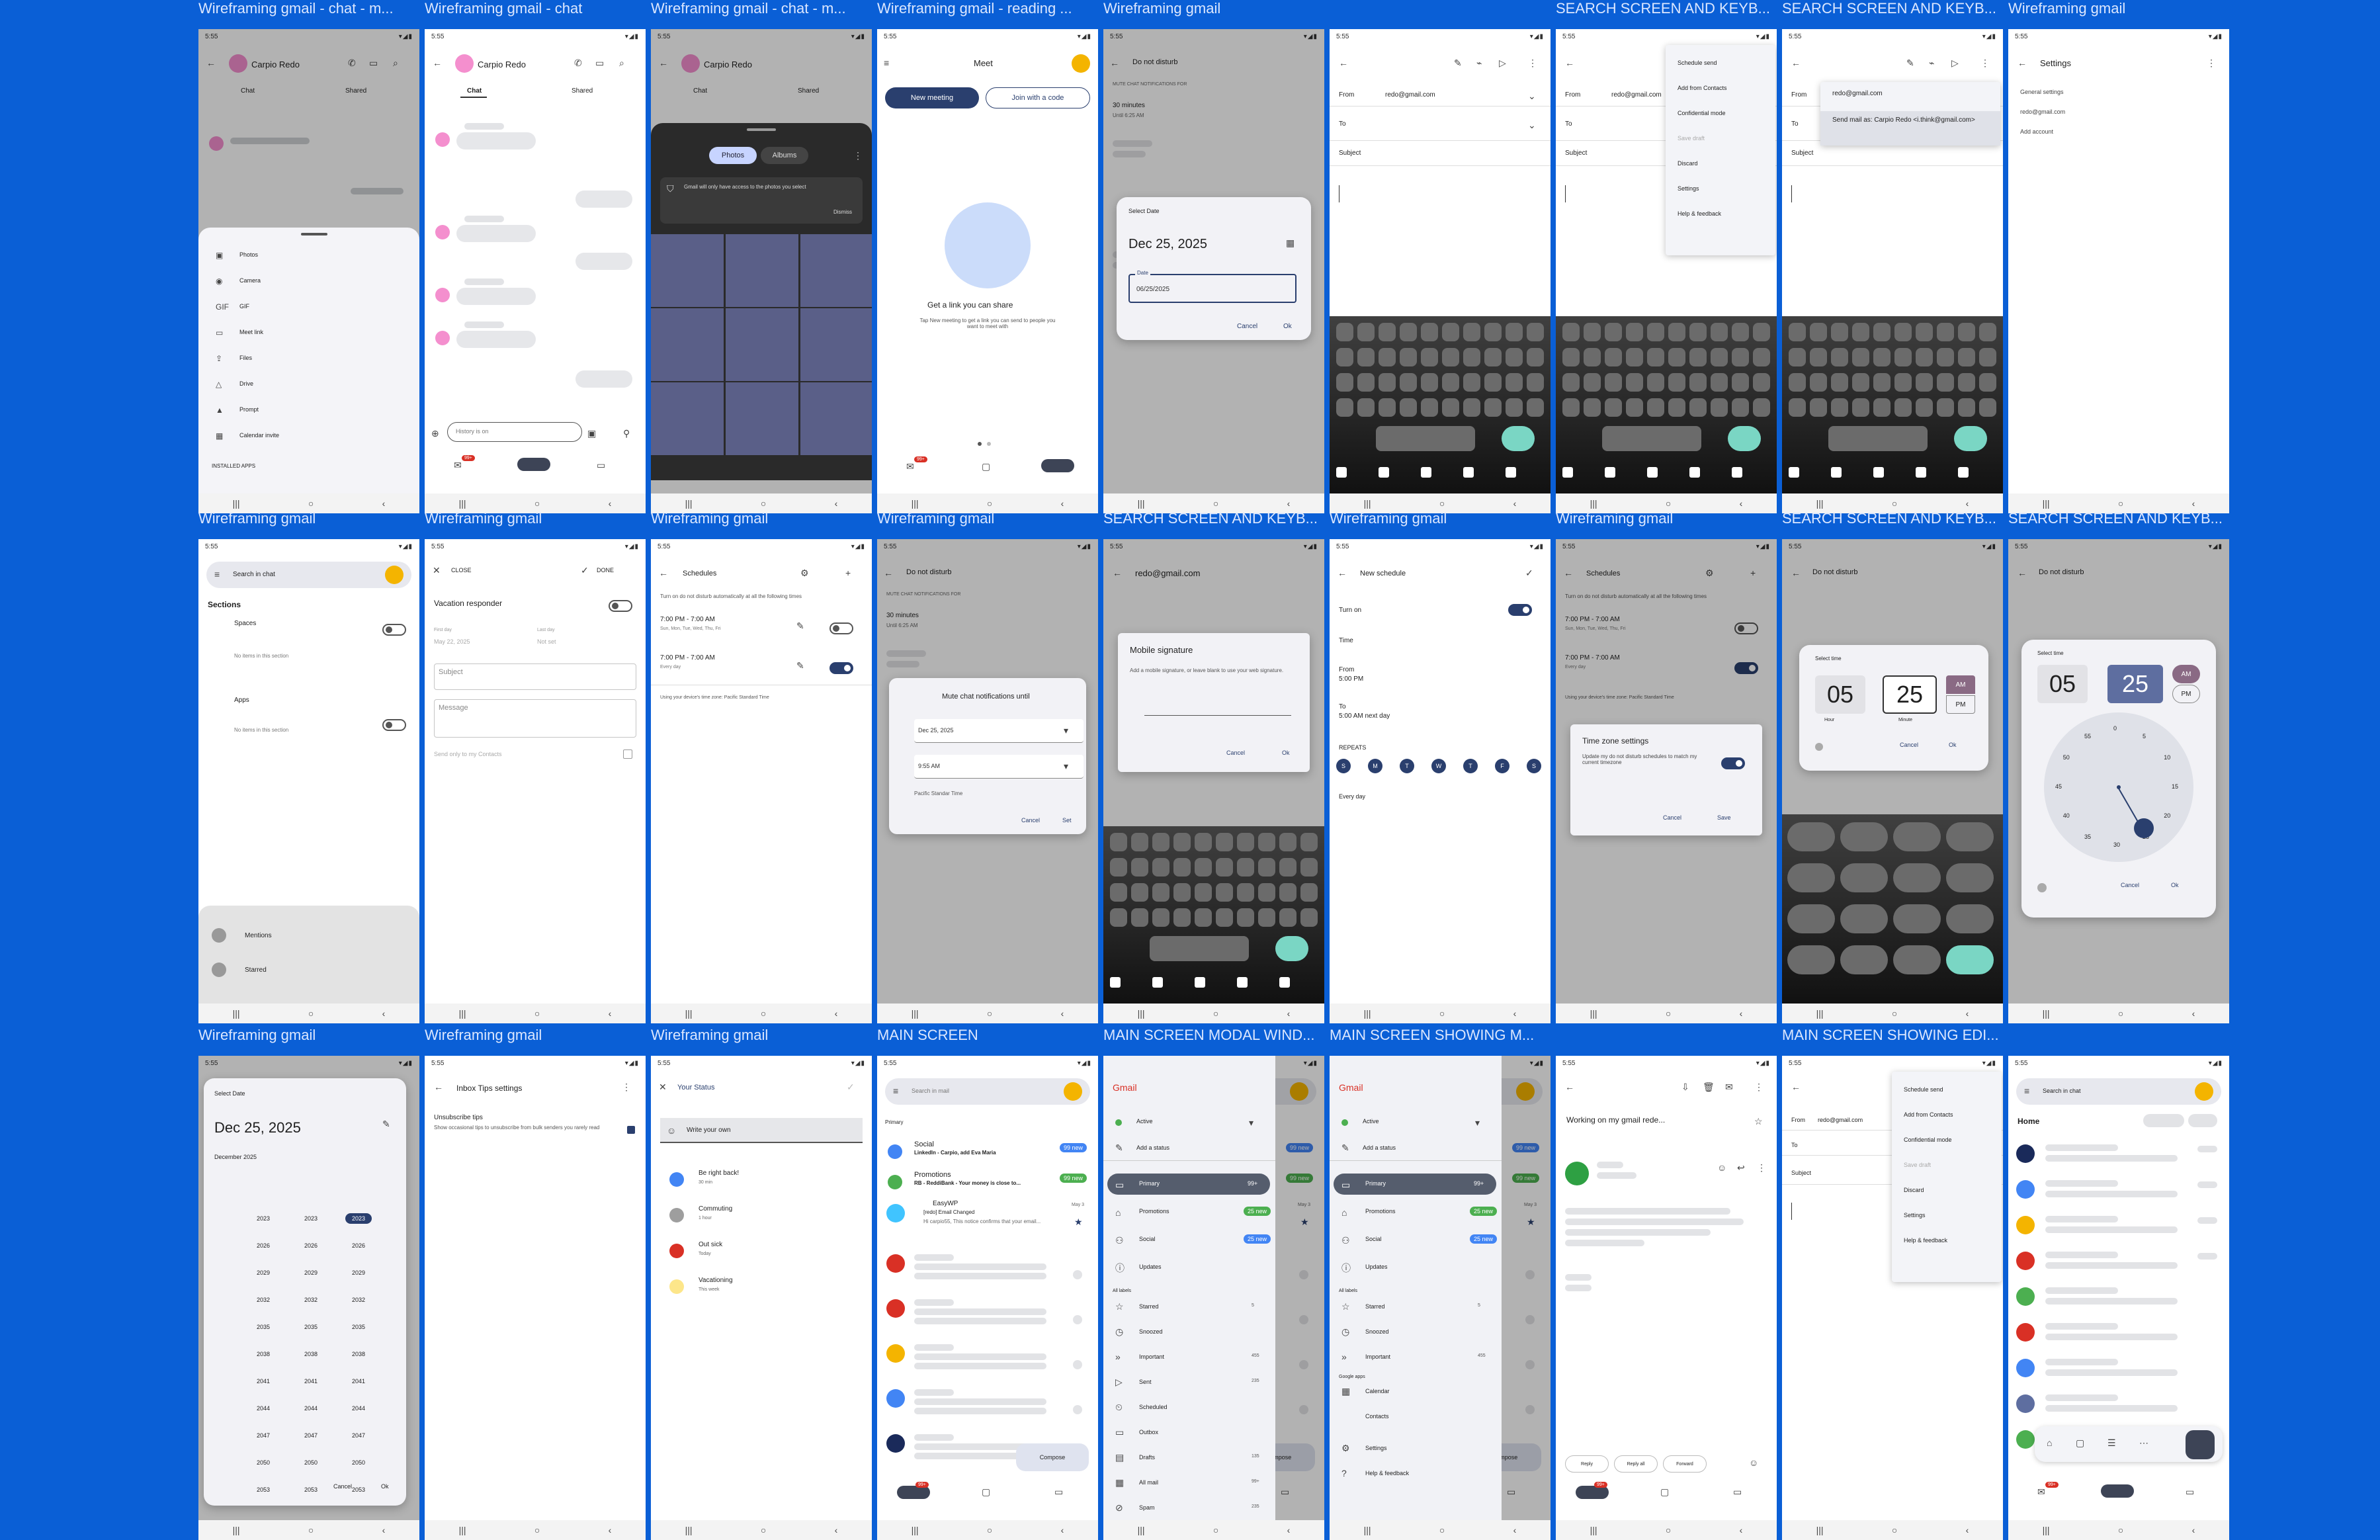 The height and width of the screenshot is (1540, 2380). I want to click on menu-icon: ≡, so click(895, 1090).